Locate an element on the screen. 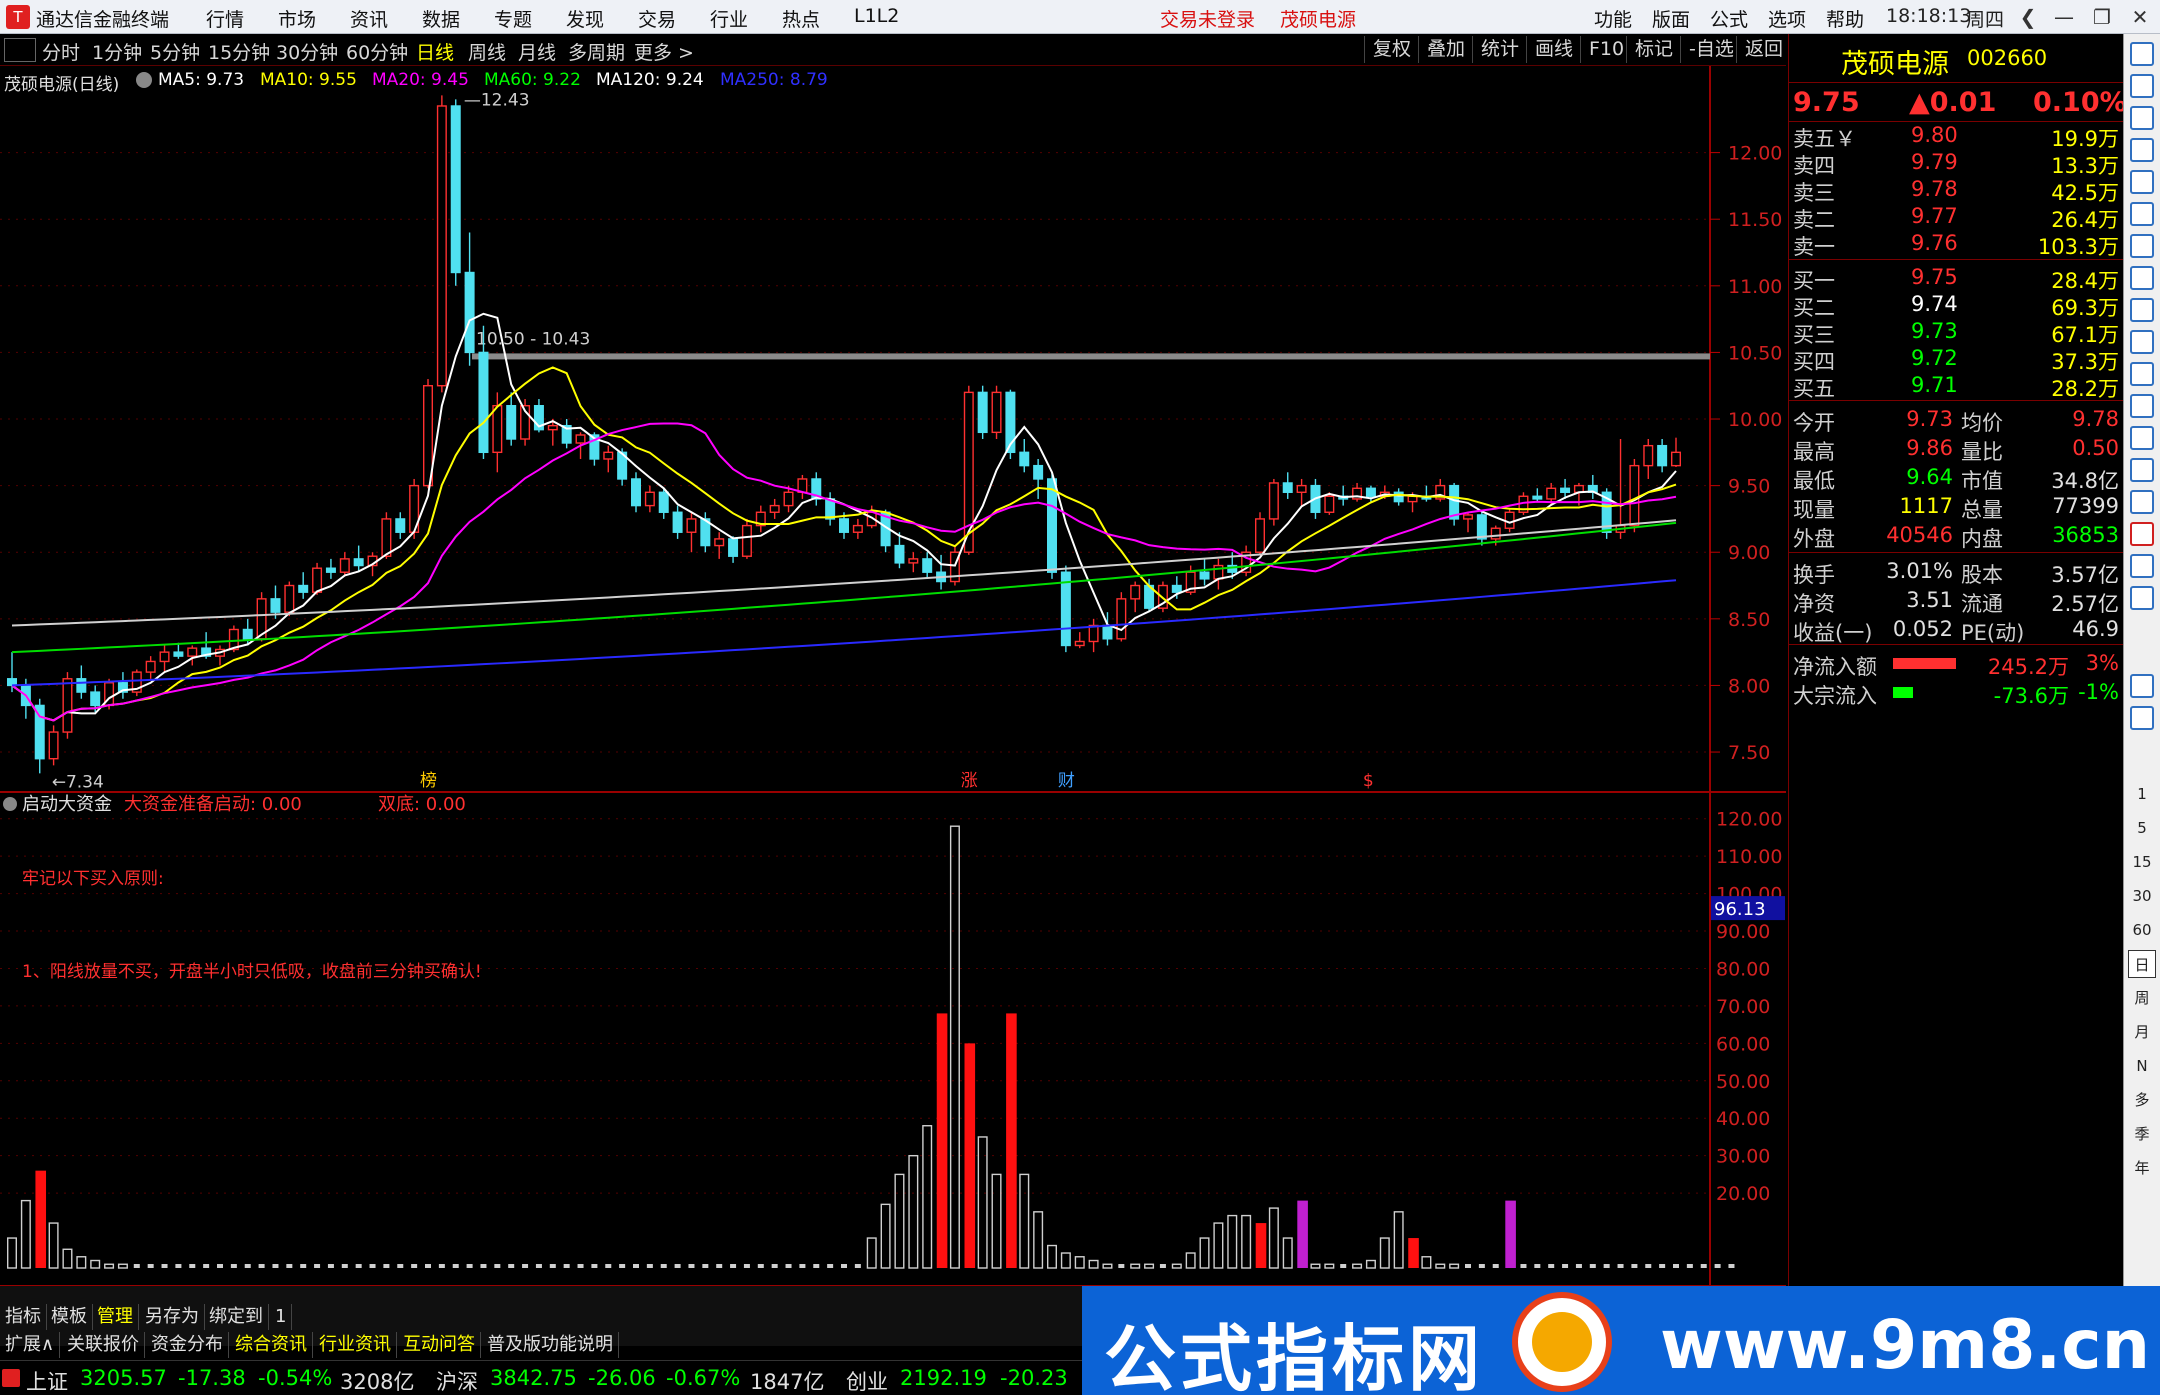 The height and width of the screenshot is (1395, 2160). menu-help: 帮助 is located at coordinates (1845, 18).